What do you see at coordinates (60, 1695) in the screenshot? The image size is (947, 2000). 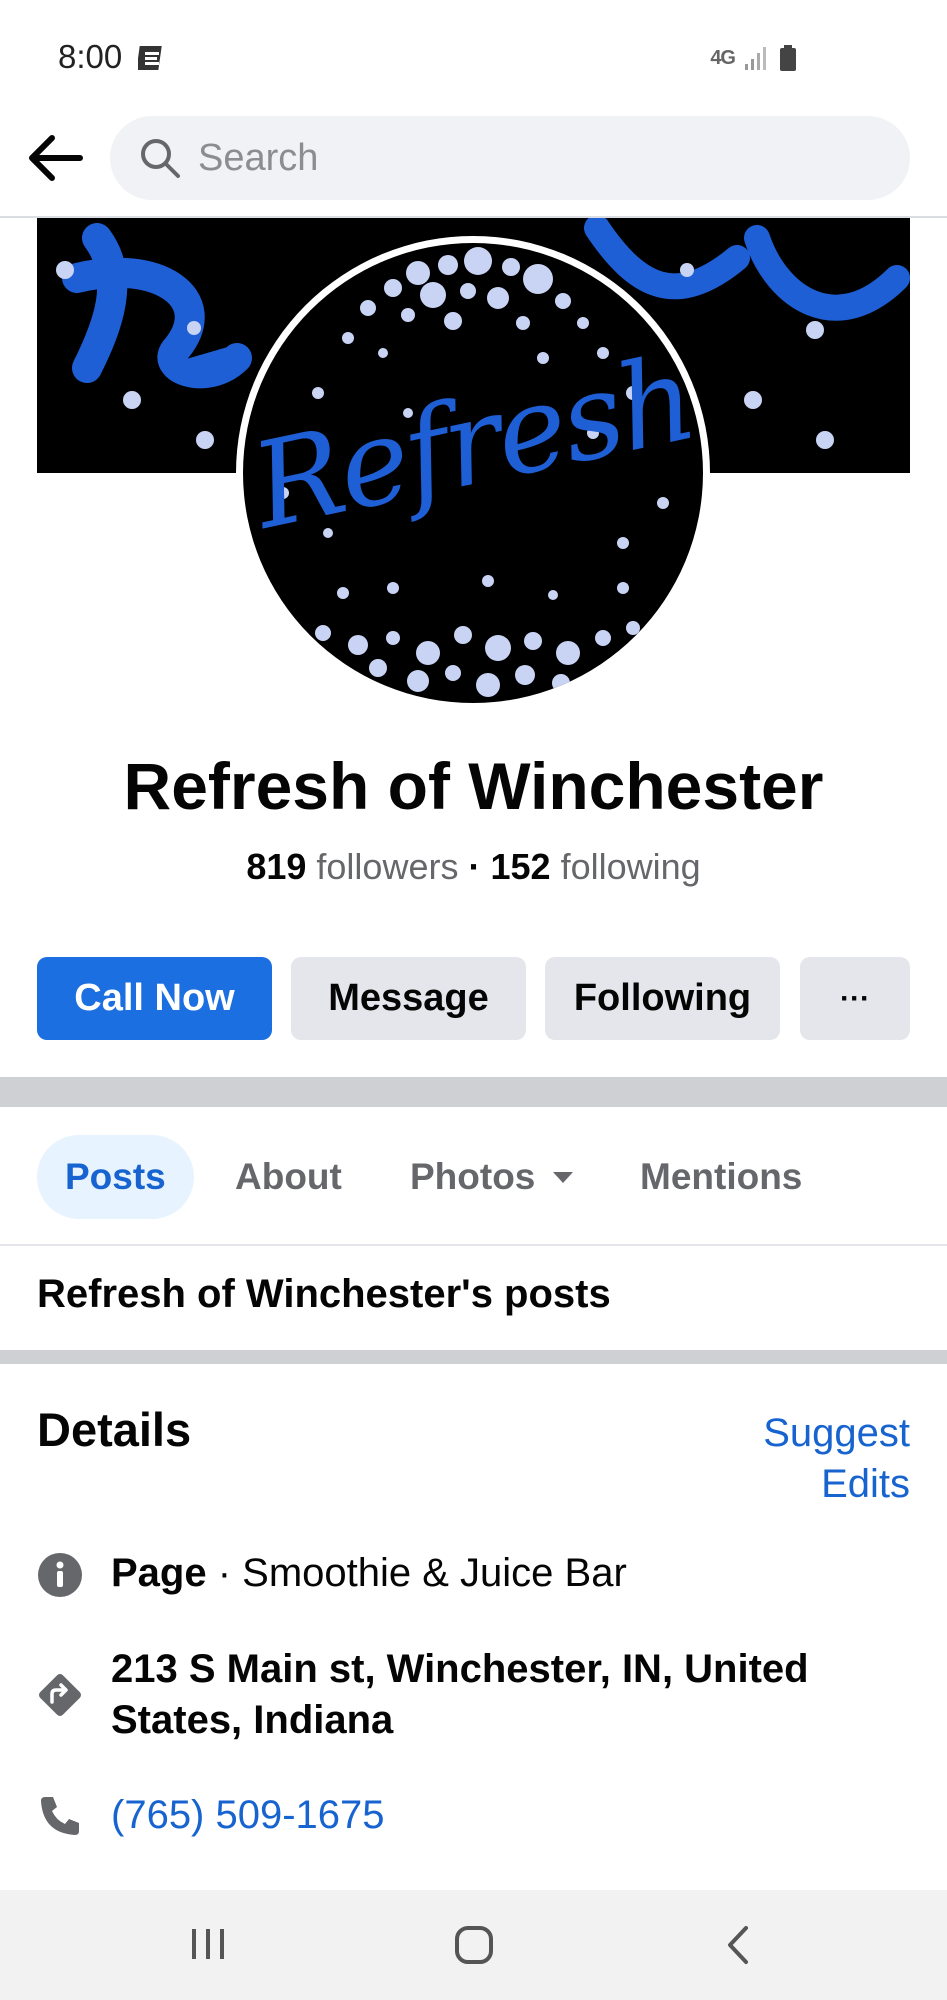 I see `directions-icon` at bounding box center [60, 1695].